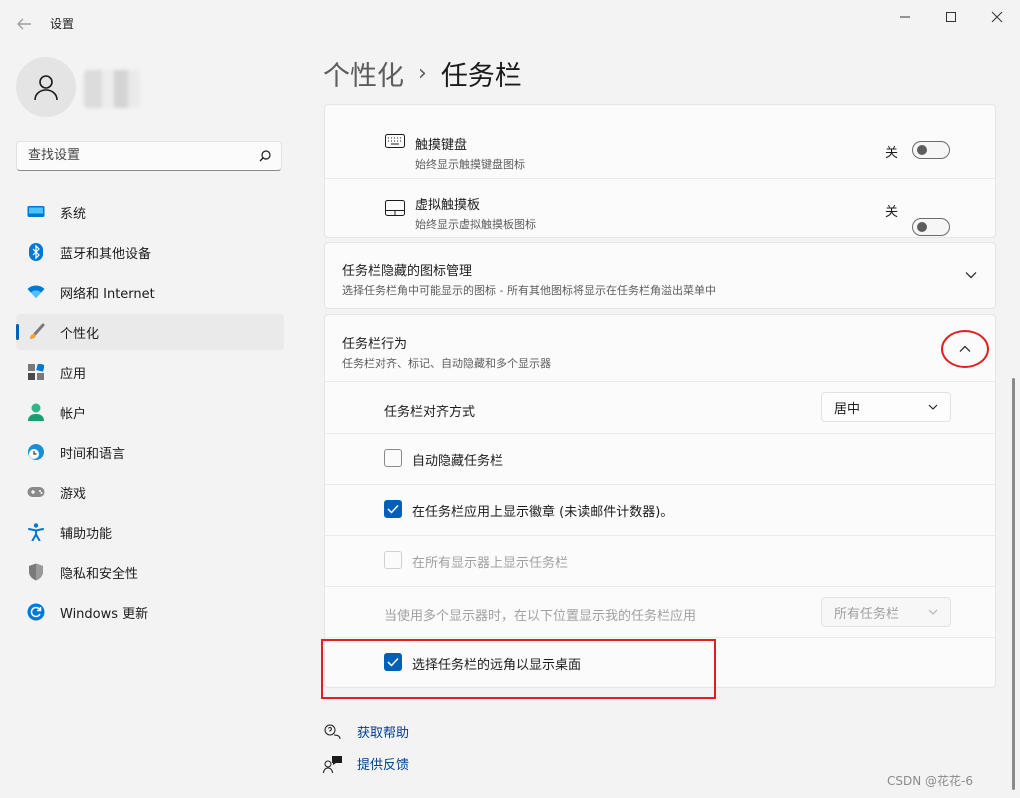 This screenshot has width=1020, height=798. I want to click on sidebar-item-system: 系统, so click(150, 212).